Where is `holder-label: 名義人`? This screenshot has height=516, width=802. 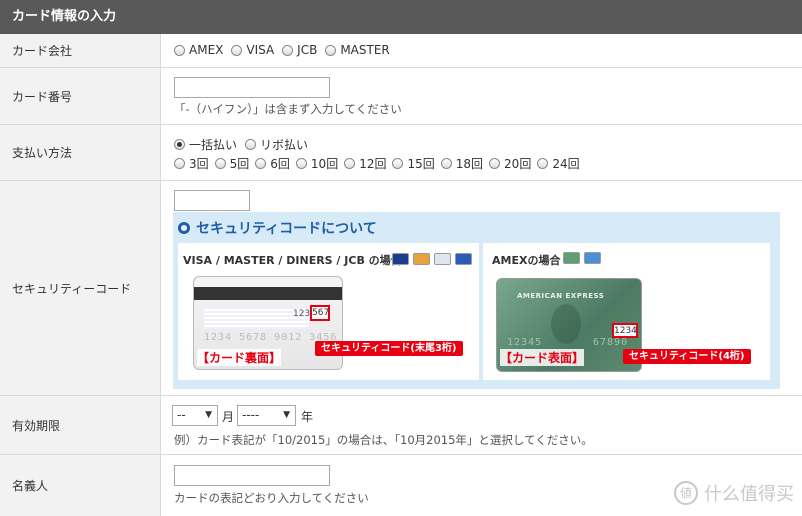
holder-label: 名義人 is located at coordinates (80, 485).